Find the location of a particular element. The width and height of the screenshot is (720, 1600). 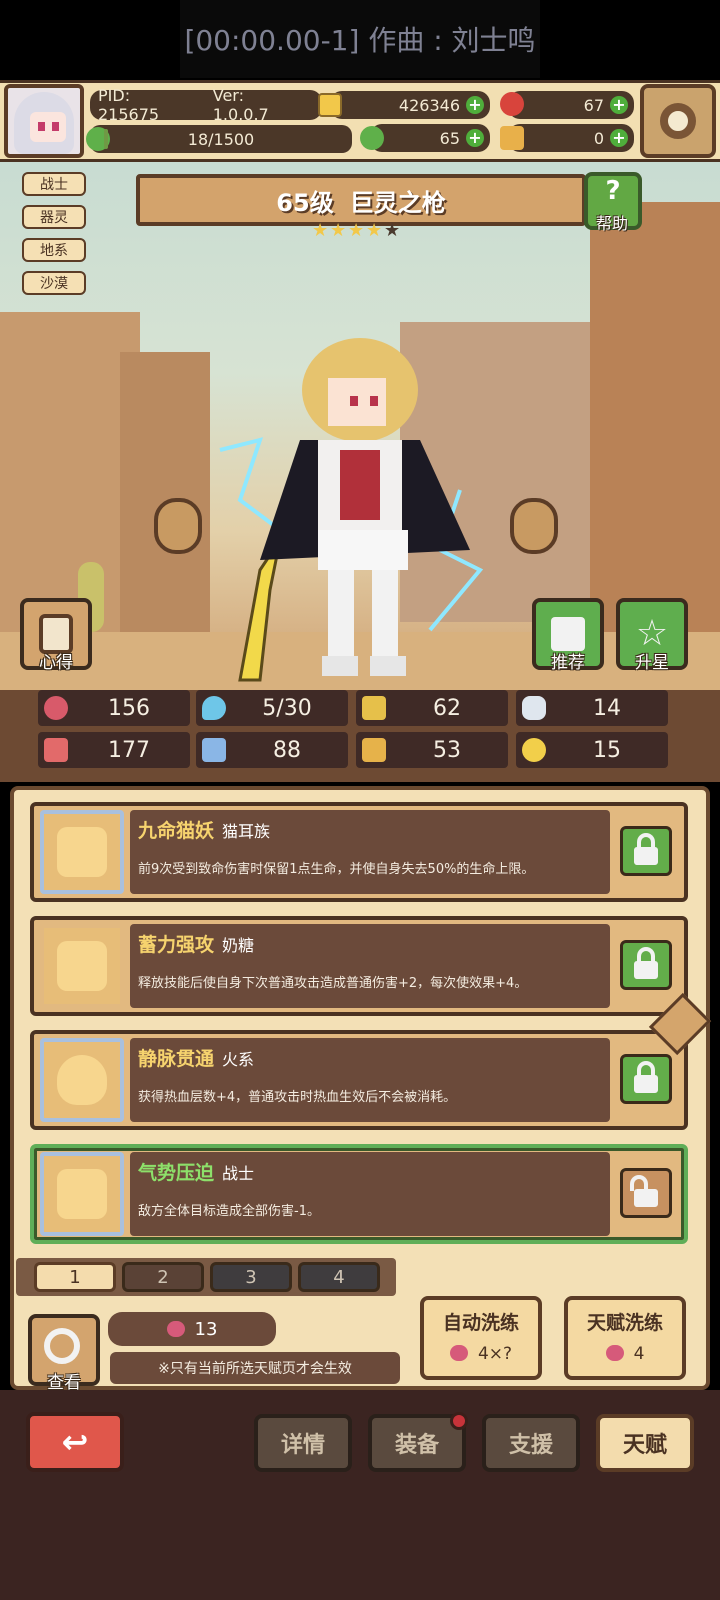

magnifier-icon is located at coordinates (62, 1346).